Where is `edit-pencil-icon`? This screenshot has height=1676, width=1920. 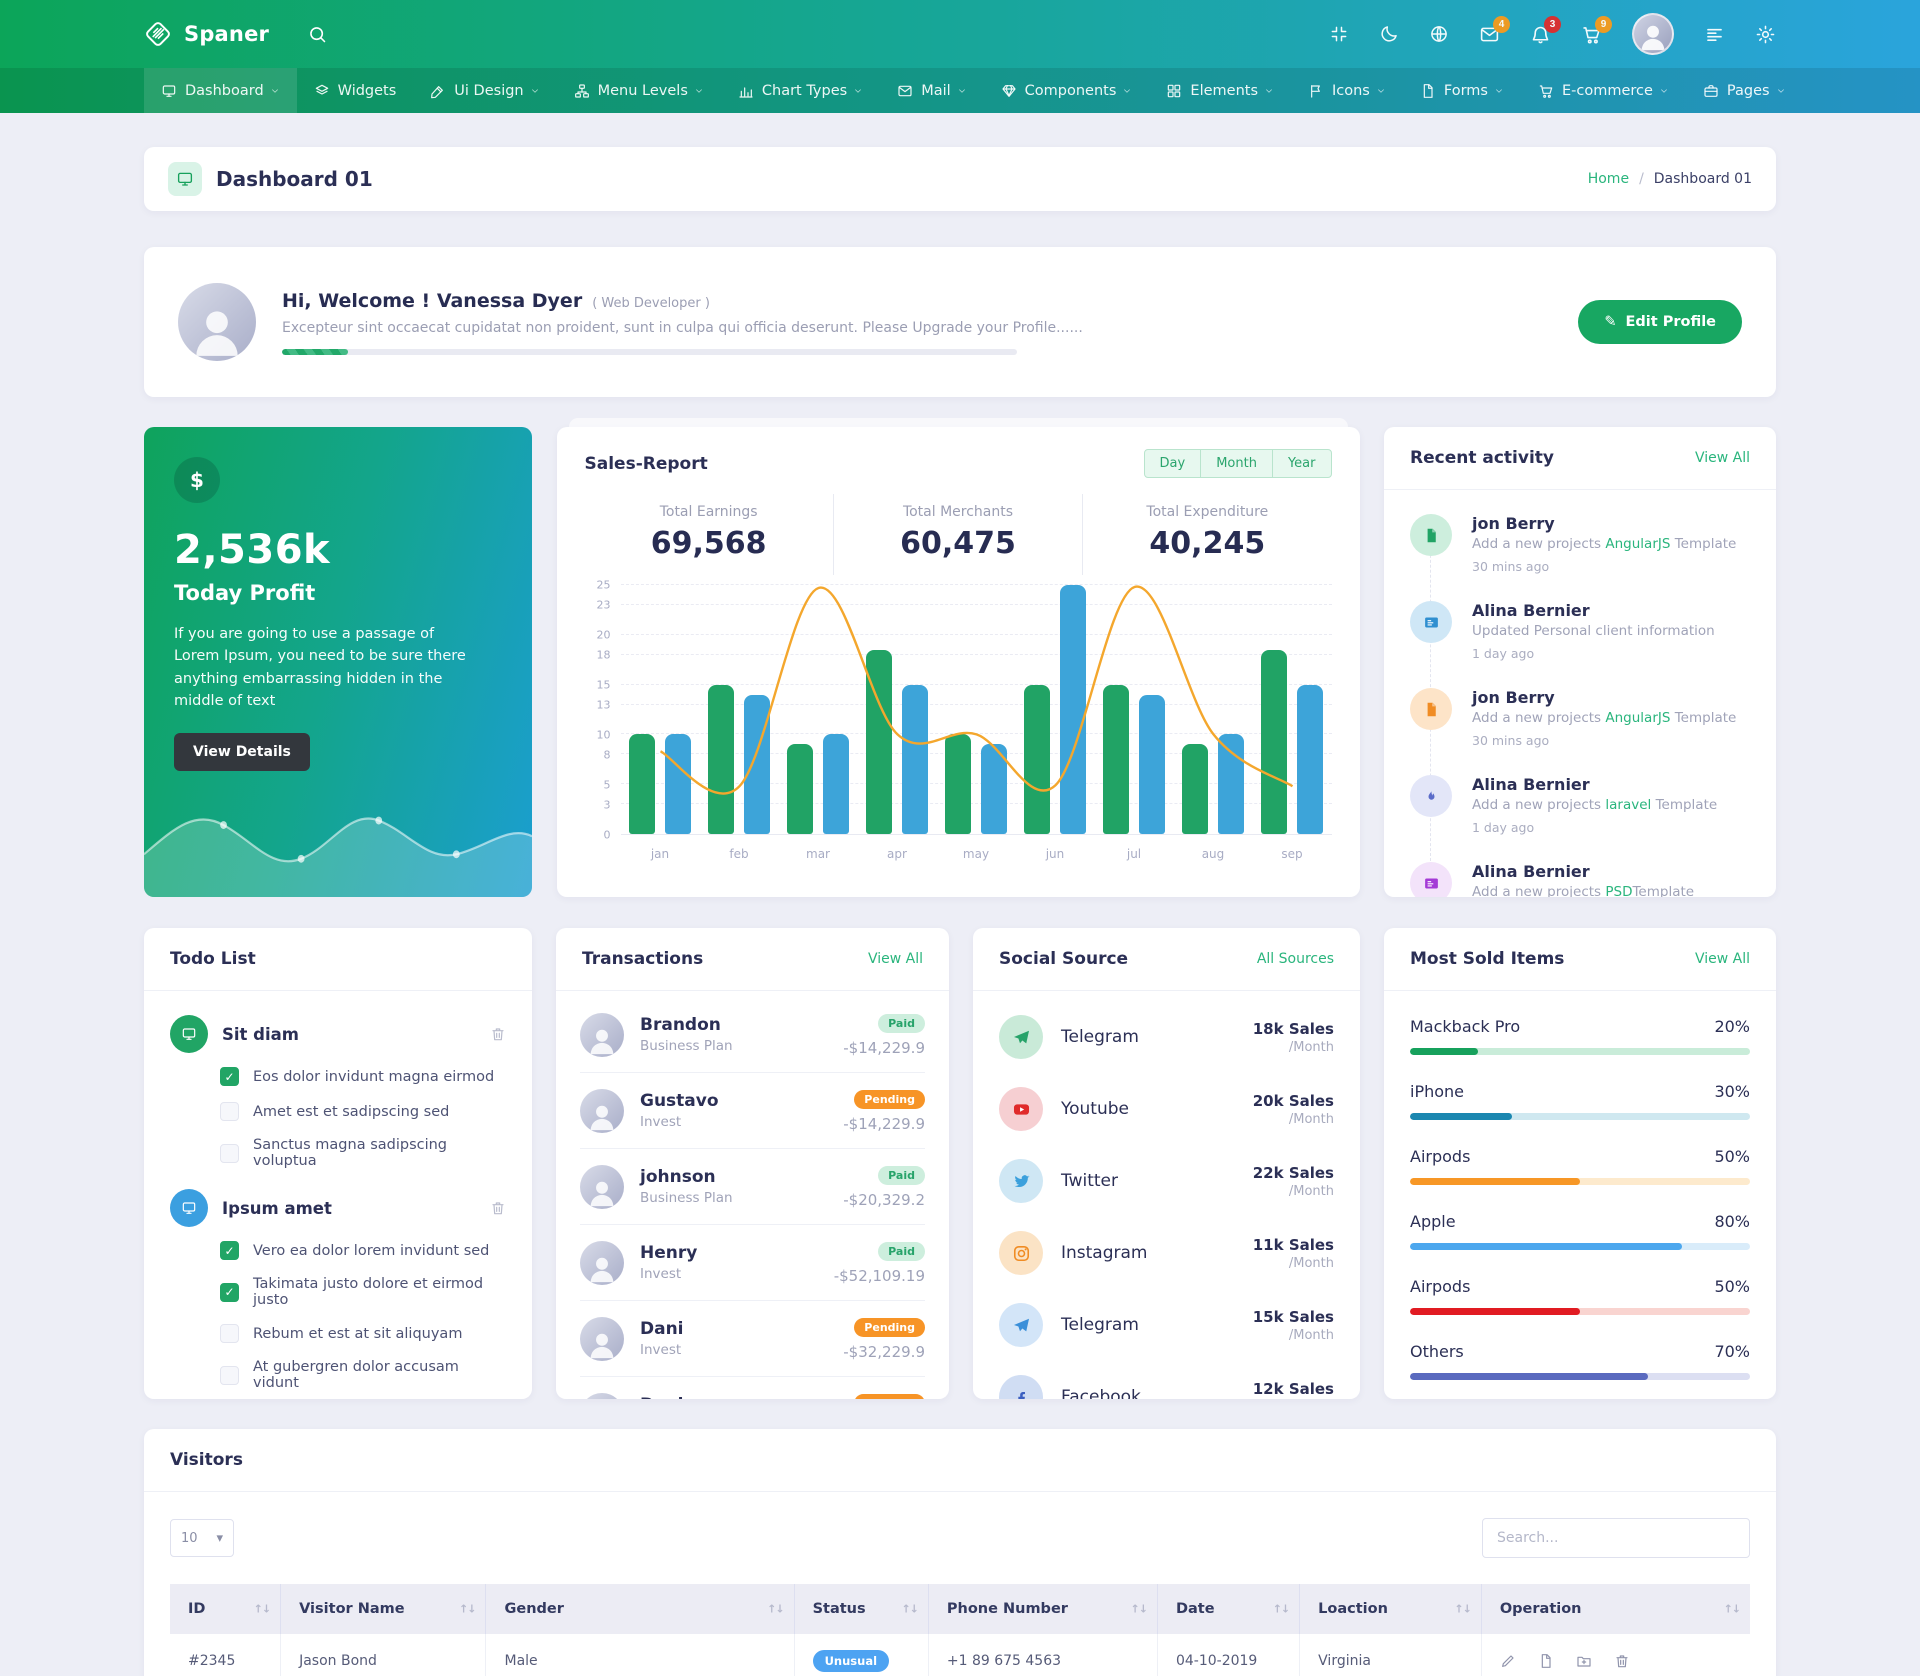 edit-pencil-icon is located at coordinates (1508, 1661).